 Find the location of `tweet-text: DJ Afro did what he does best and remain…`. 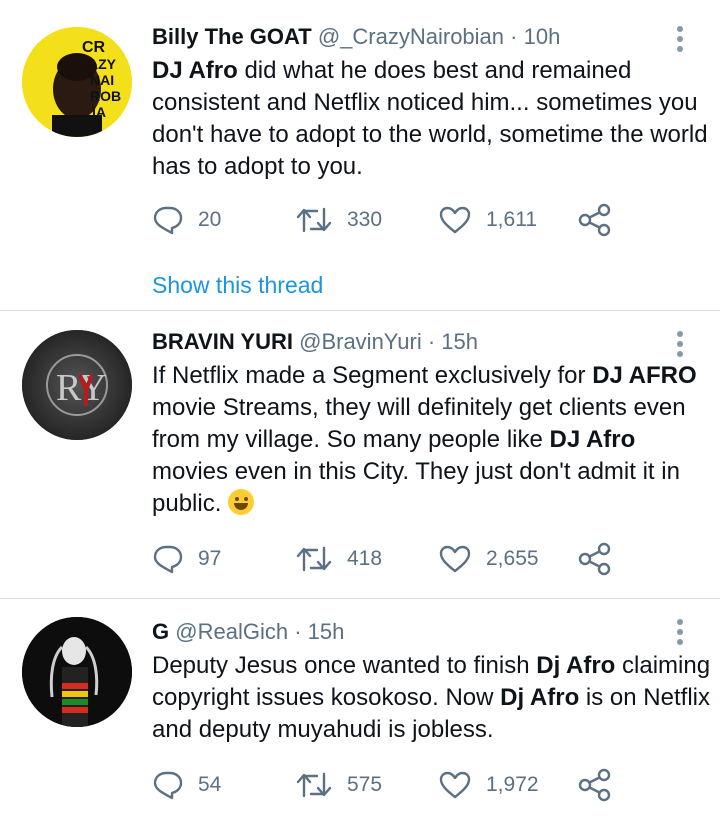

tweet-text: DJ Afro did what he does best and remain… is located at coordinates (432, 119).